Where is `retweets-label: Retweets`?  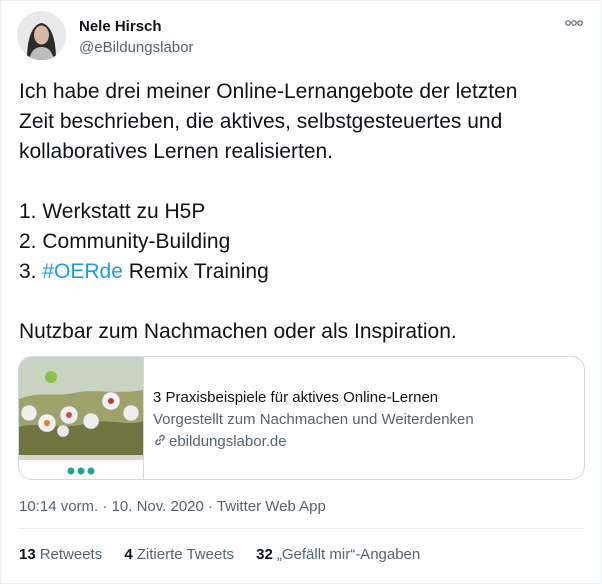 retweets-label: Retweets is located at coordinates (71, 554).